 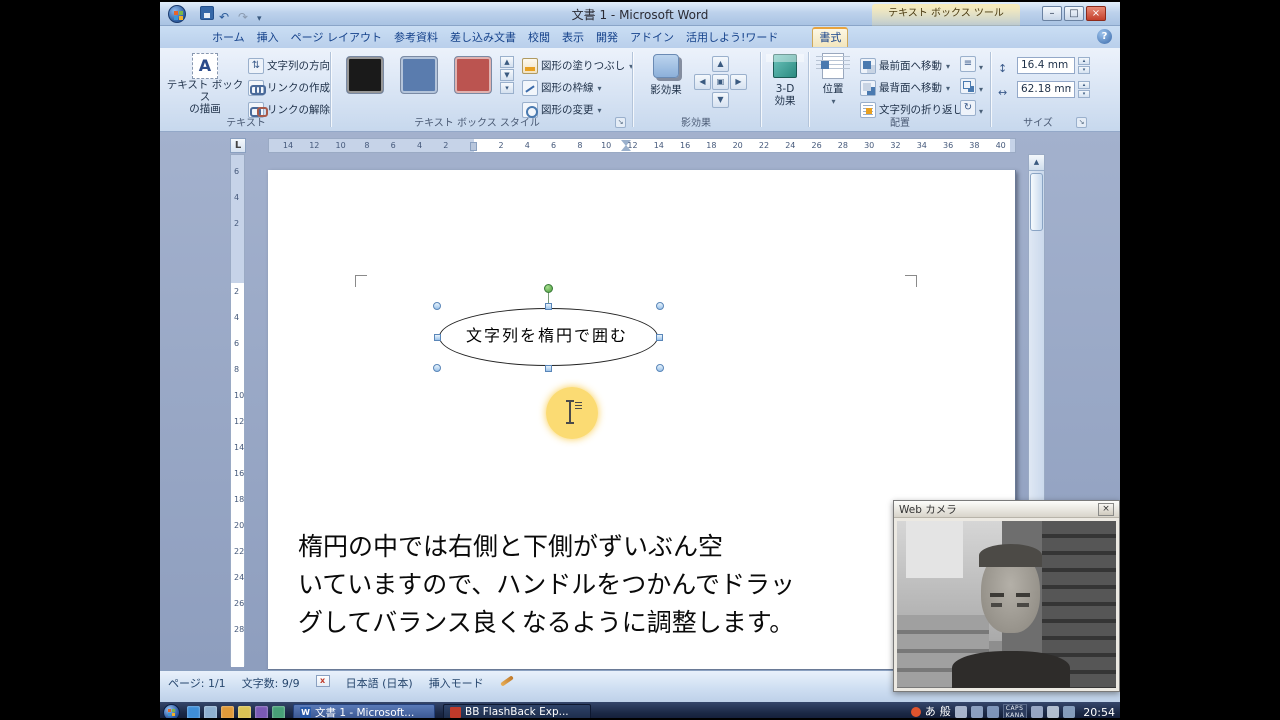 I want to click on height-spin-up-icon, so click(x=1084, y=60).